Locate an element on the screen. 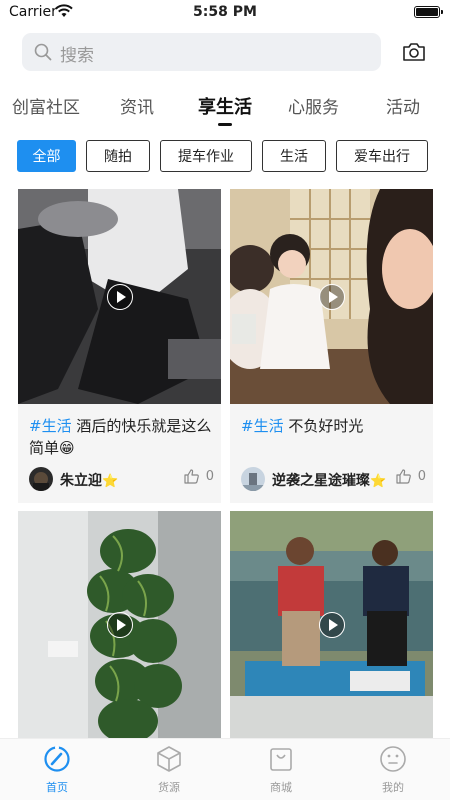 The width and height of the screenshot is (450, 800). search-bar: 搜索 is located at coordinates (201, 52).